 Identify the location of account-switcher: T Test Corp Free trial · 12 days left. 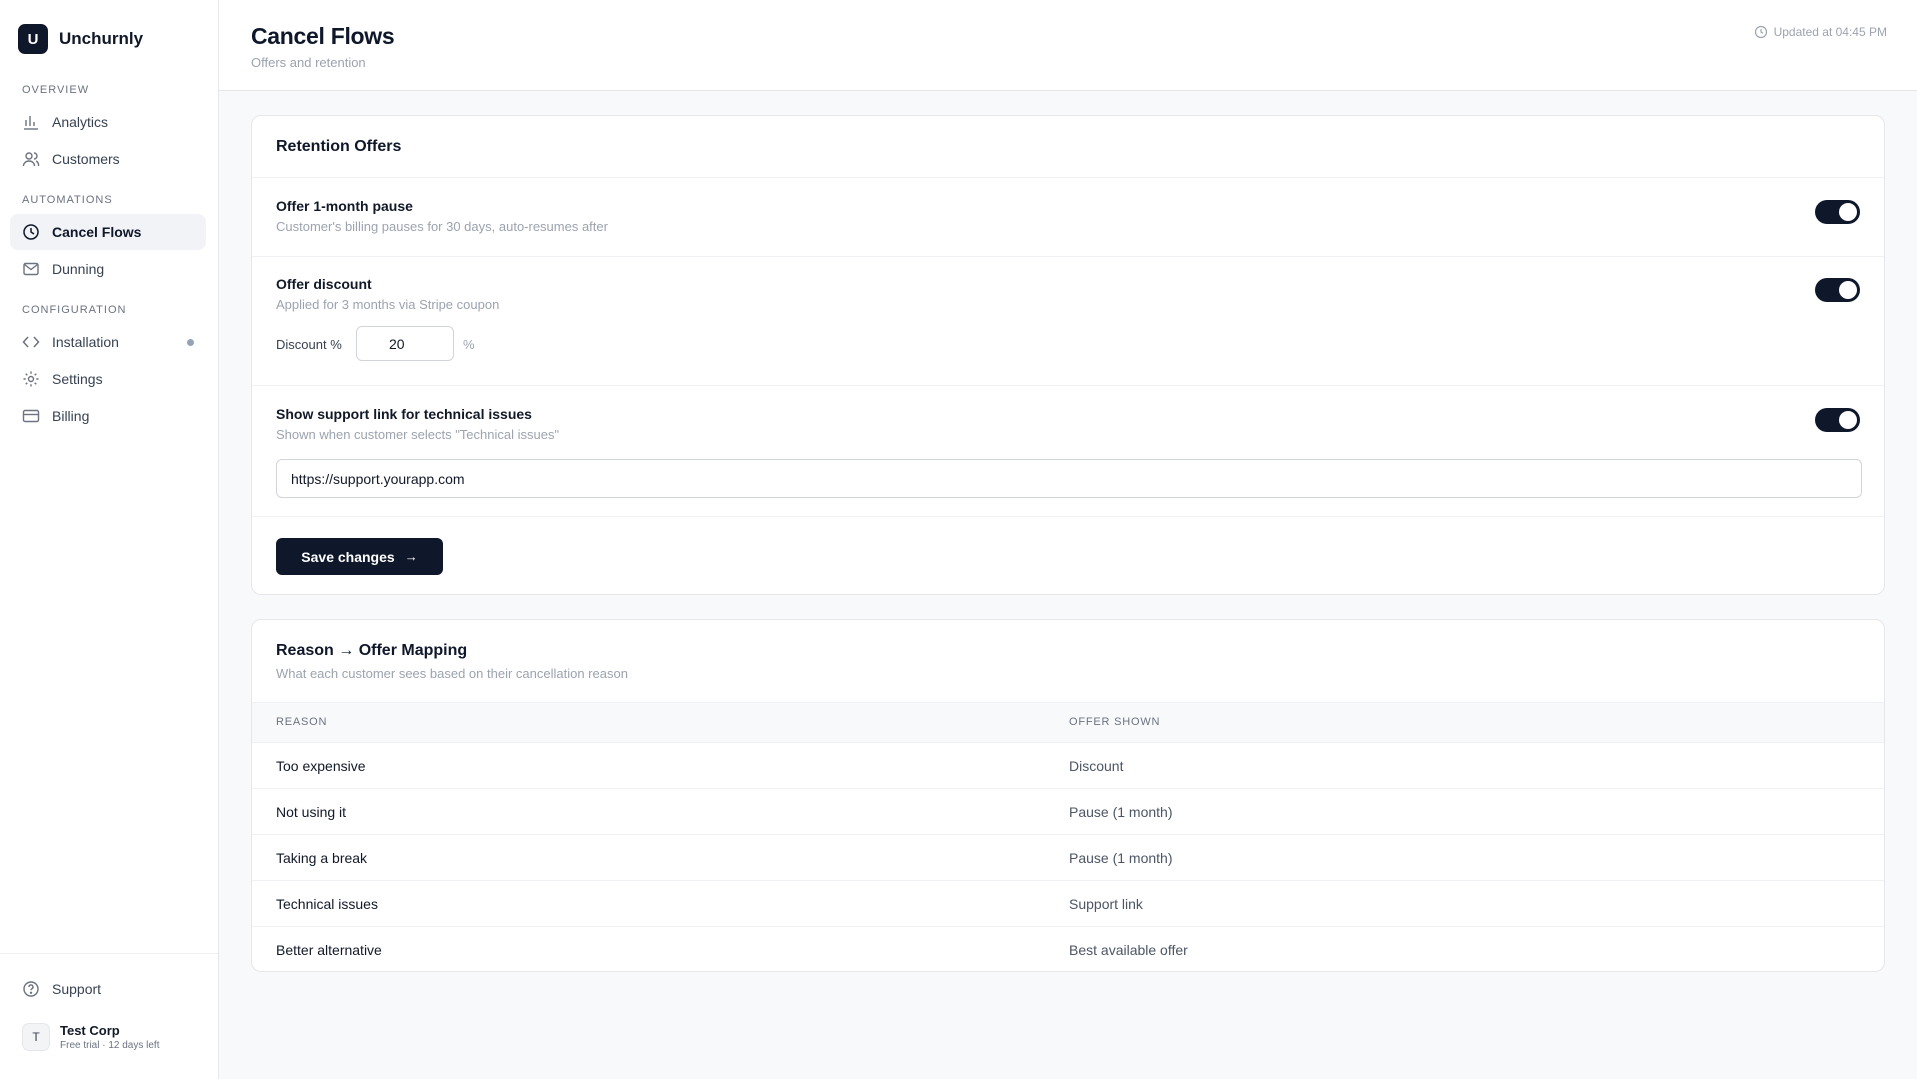
(90, 1037).